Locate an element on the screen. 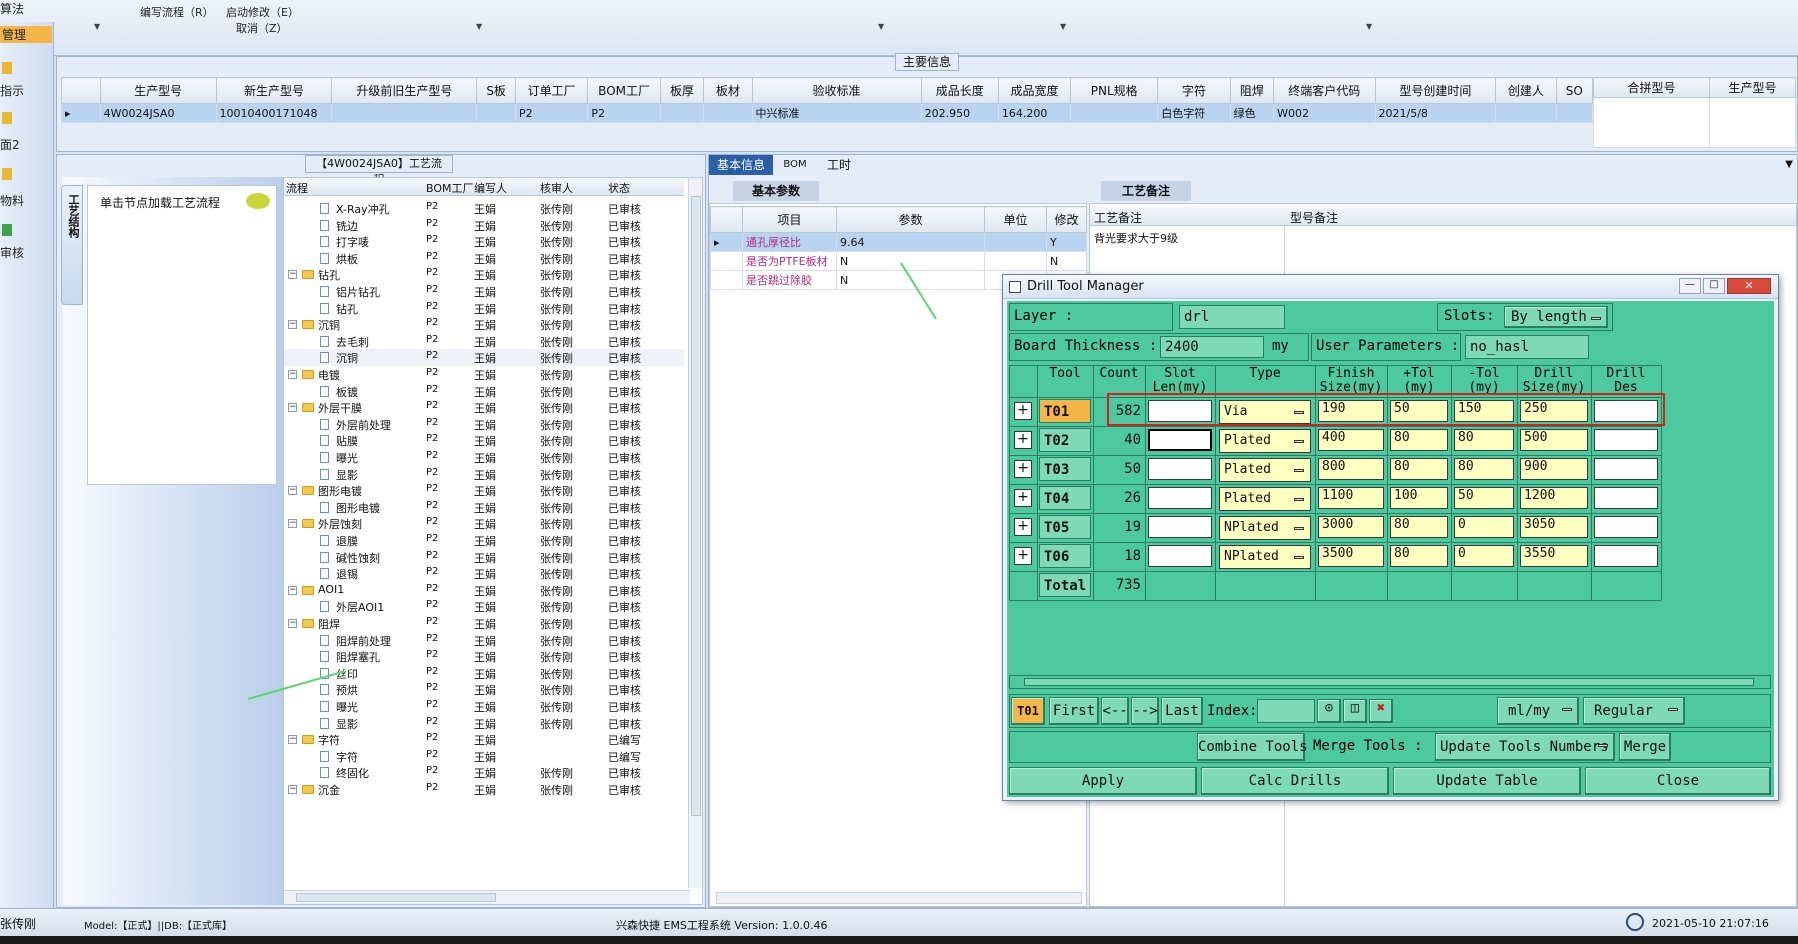  ntol-field: 80 is located at coordinates (1484, 440).